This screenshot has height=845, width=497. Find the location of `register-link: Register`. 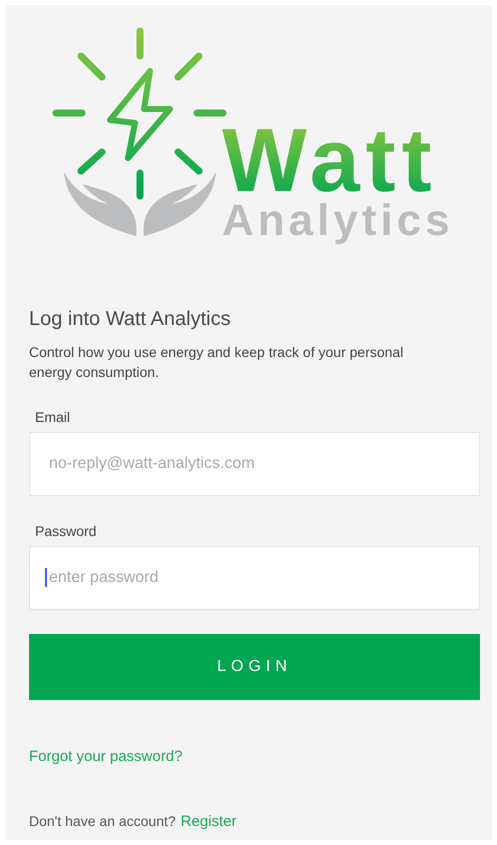

register-link: Register is located at coordinates (208, 821).